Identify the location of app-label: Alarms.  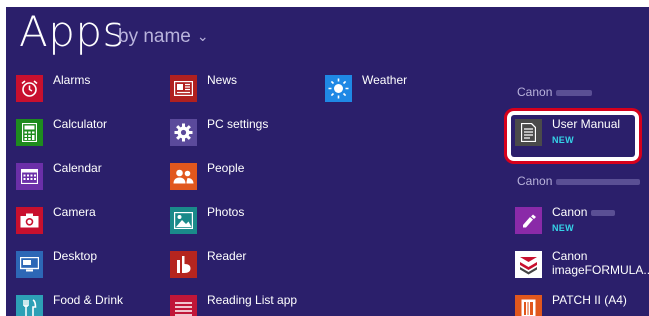
(72, 80).